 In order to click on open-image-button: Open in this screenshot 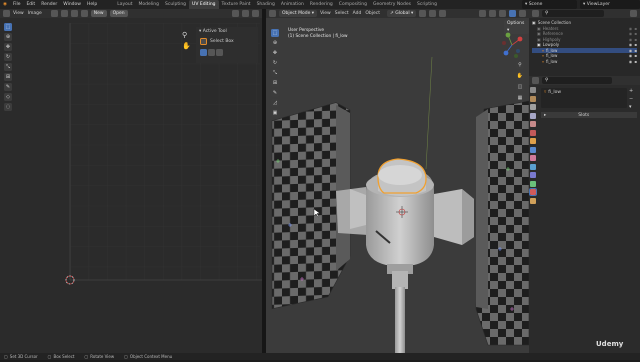, I will do `click(118, 13)`.